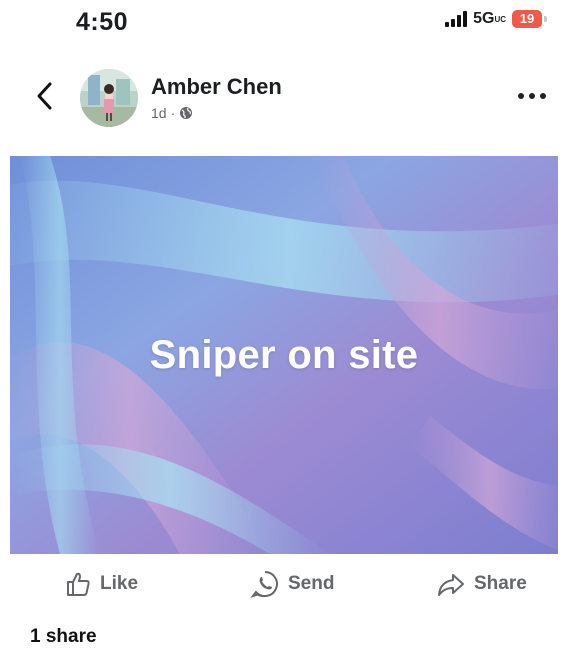 The image size is (570, 649). I want to click on more-options-button, so click(532, 96).